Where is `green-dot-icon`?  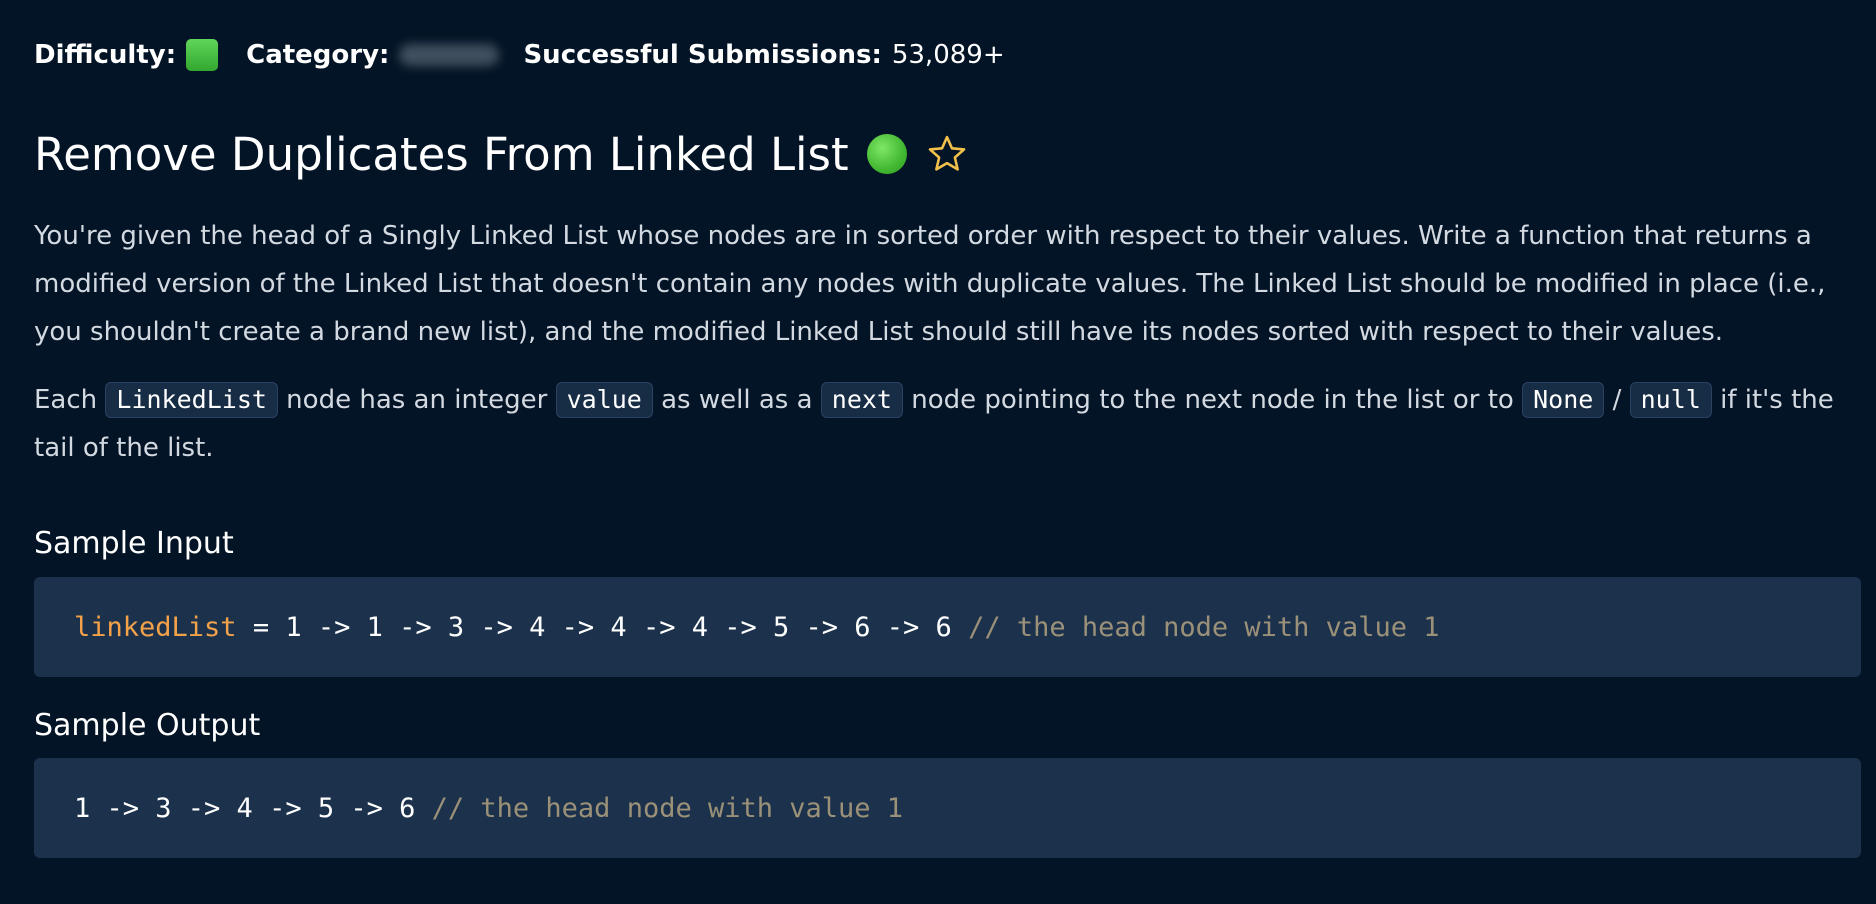 green-dot-icon is located at coordinates (886, 154).